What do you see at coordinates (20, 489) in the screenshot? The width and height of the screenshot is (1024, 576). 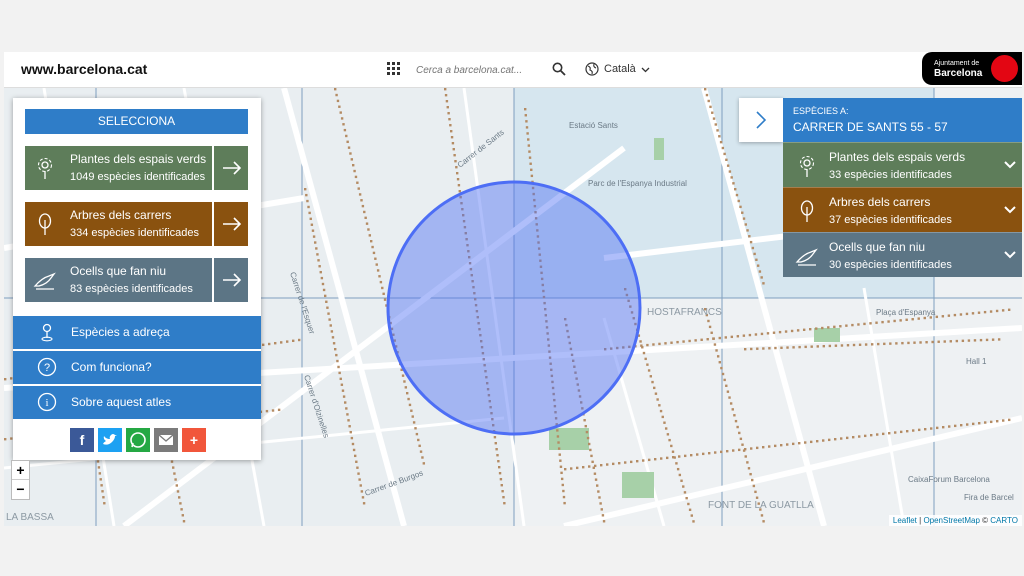 I see `zoom-out-button: −` at bounding box center [20, 489].